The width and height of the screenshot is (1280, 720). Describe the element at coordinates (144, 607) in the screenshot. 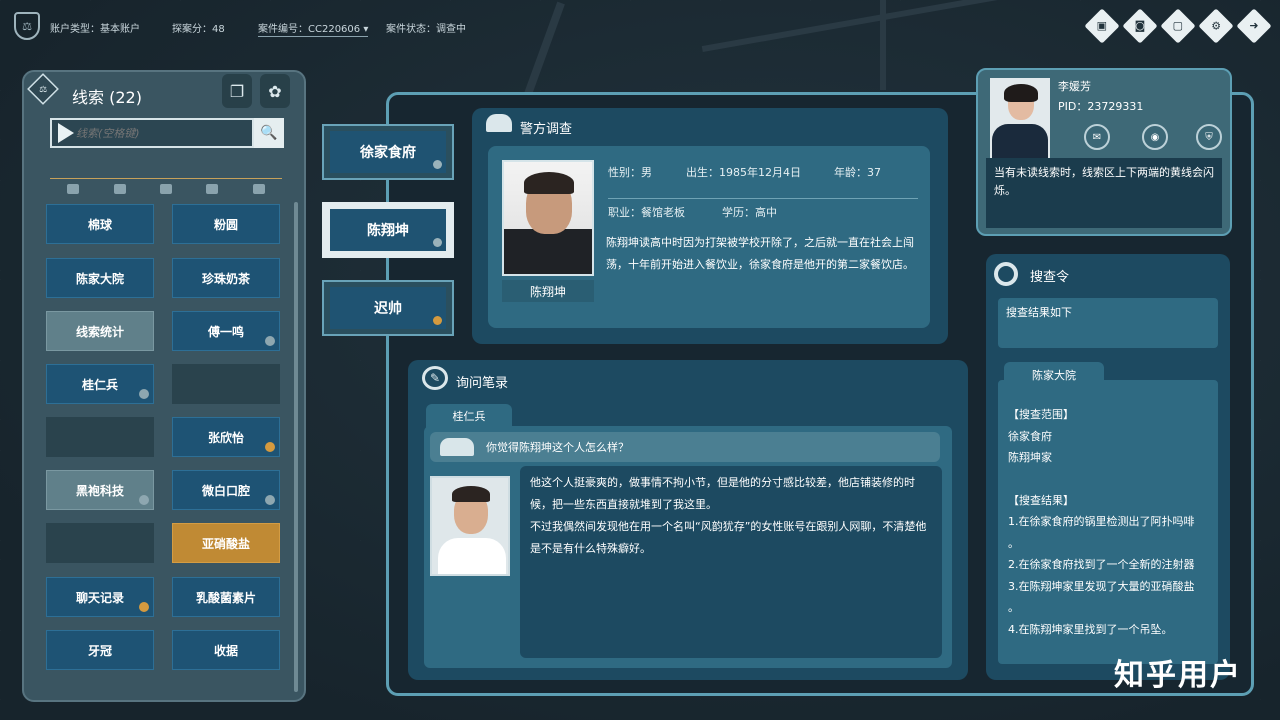

I see `puzzle-icon` at that location.